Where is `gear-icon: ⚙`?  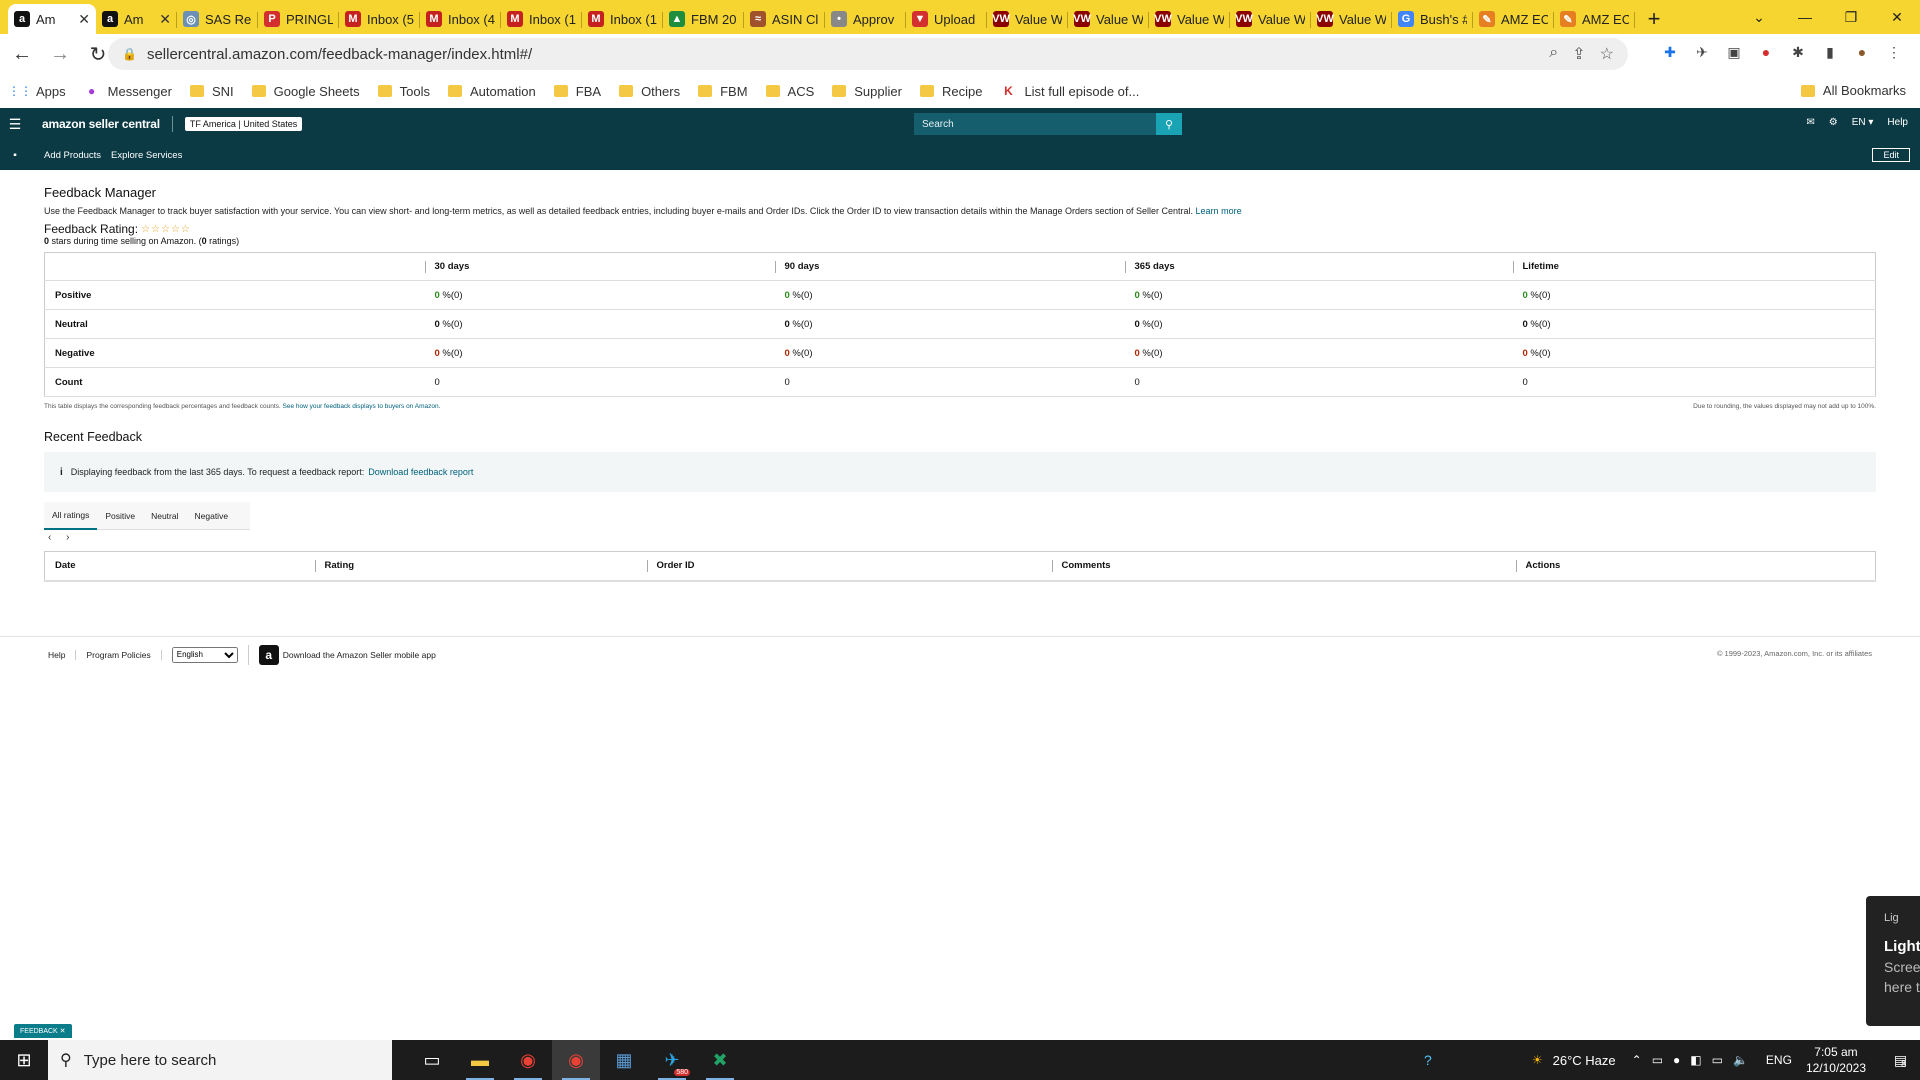
gear-icon: ⚙ is located at coordinates (1833, 122).